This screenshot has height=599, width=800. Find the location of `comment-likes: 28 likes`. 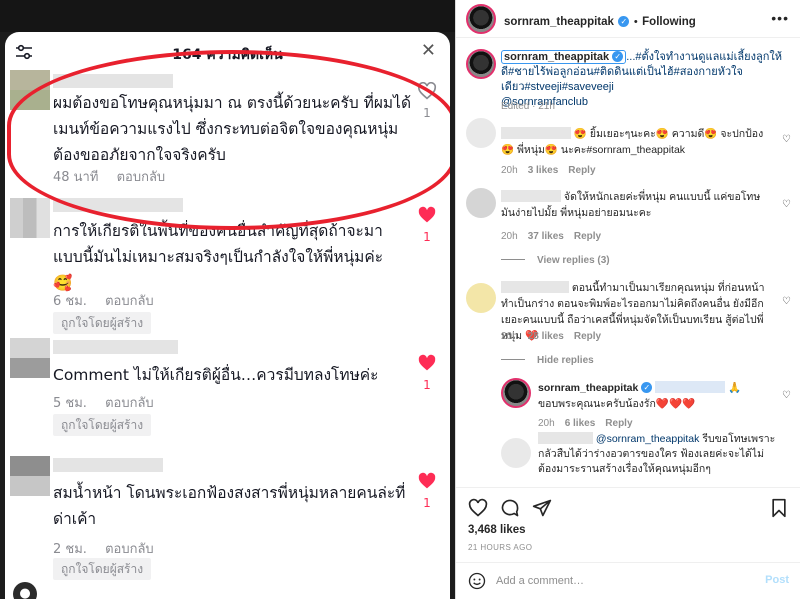

comment-likes: 28 likes is located at coordinates (546, 336).